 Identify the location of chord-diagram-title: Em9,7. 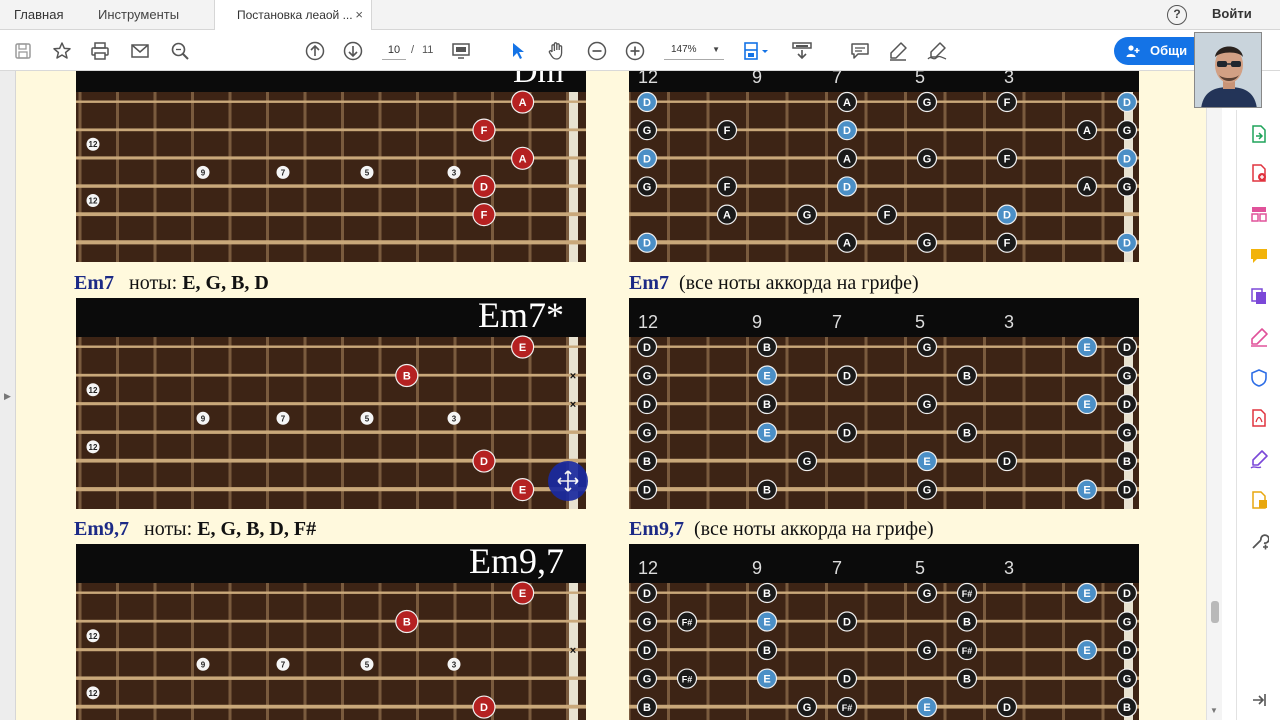
(516, 562).